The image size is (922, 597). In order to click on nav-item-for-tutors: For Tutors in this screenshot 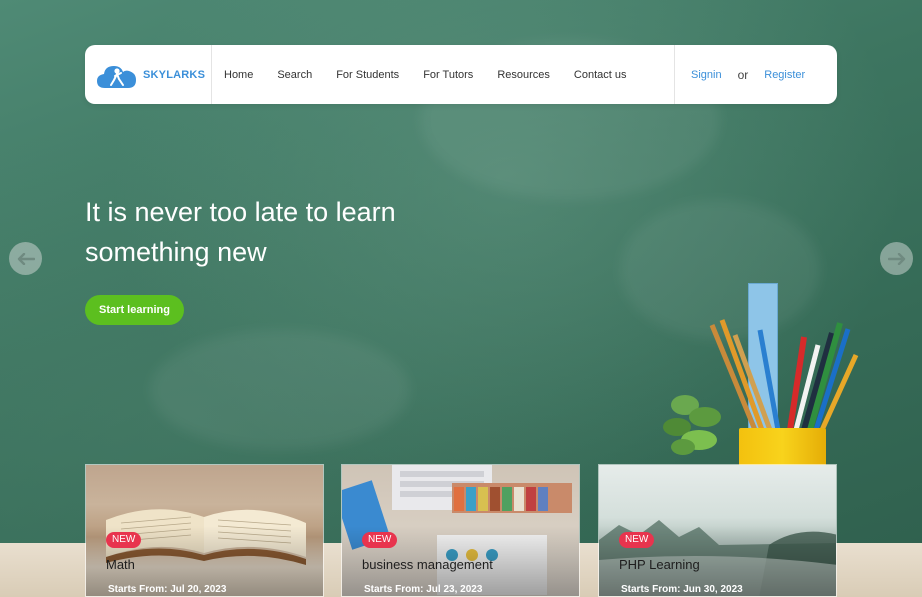, I will do `click(448, 75)`.